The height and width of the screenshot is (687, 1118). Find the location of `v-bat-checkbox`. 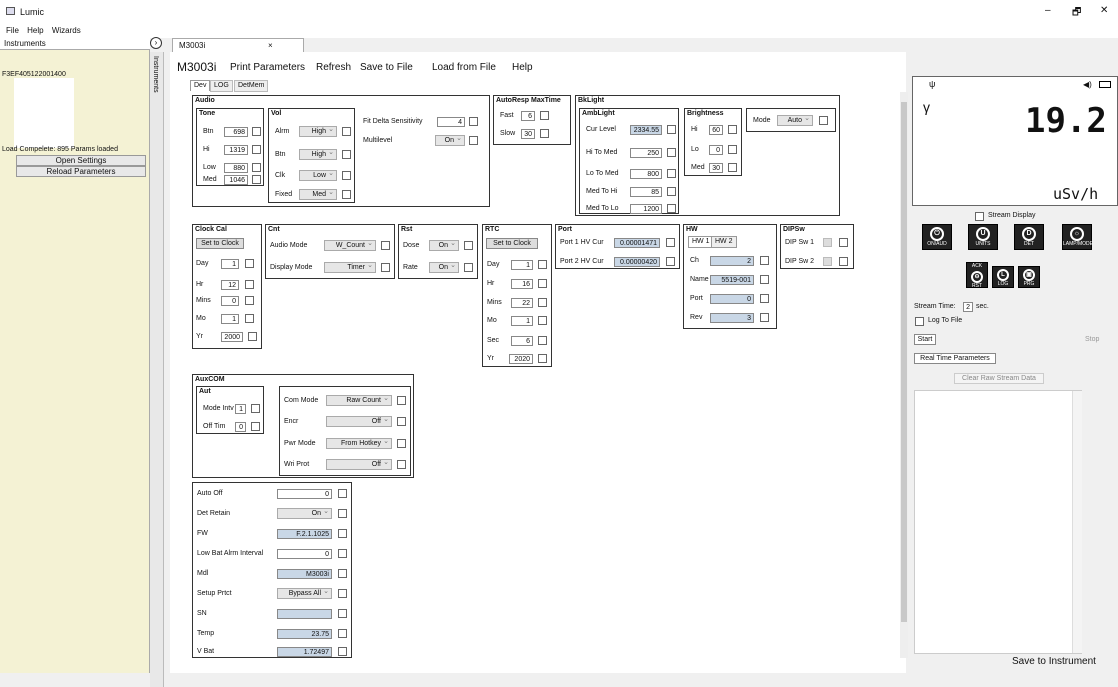

v-bat-checkbox is located at coordinates (342, 651).